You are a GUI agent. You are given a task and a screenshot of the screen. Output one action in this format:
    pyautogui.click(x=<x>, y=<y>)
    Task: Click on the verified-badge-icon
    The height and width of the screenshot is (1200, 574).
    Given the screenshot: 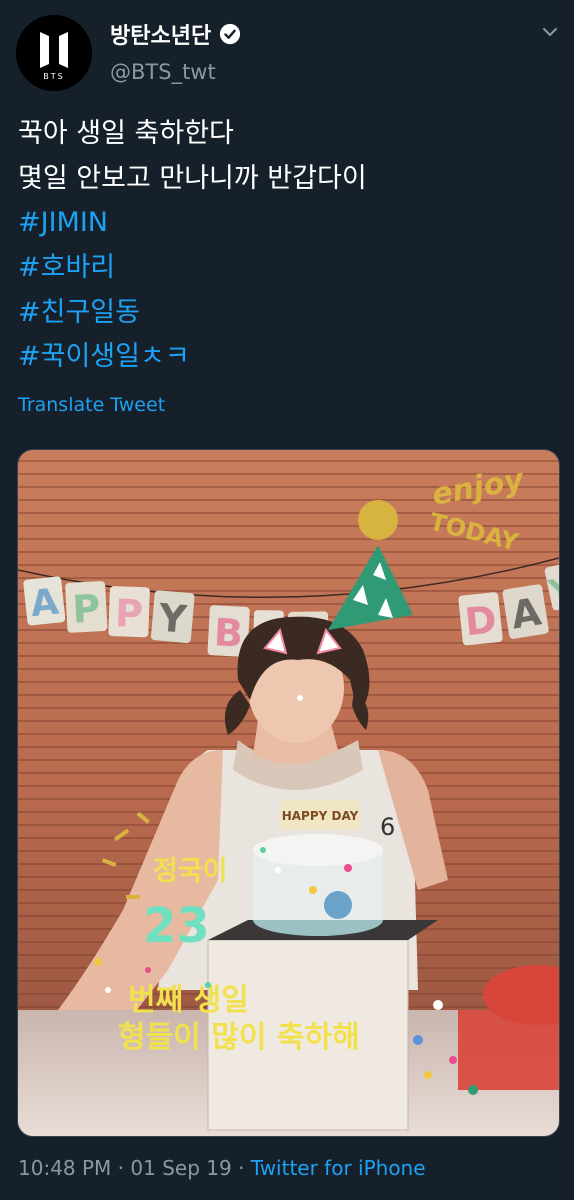 What is the action you would take?
    pyautogui.click(x=230, y=34)
    